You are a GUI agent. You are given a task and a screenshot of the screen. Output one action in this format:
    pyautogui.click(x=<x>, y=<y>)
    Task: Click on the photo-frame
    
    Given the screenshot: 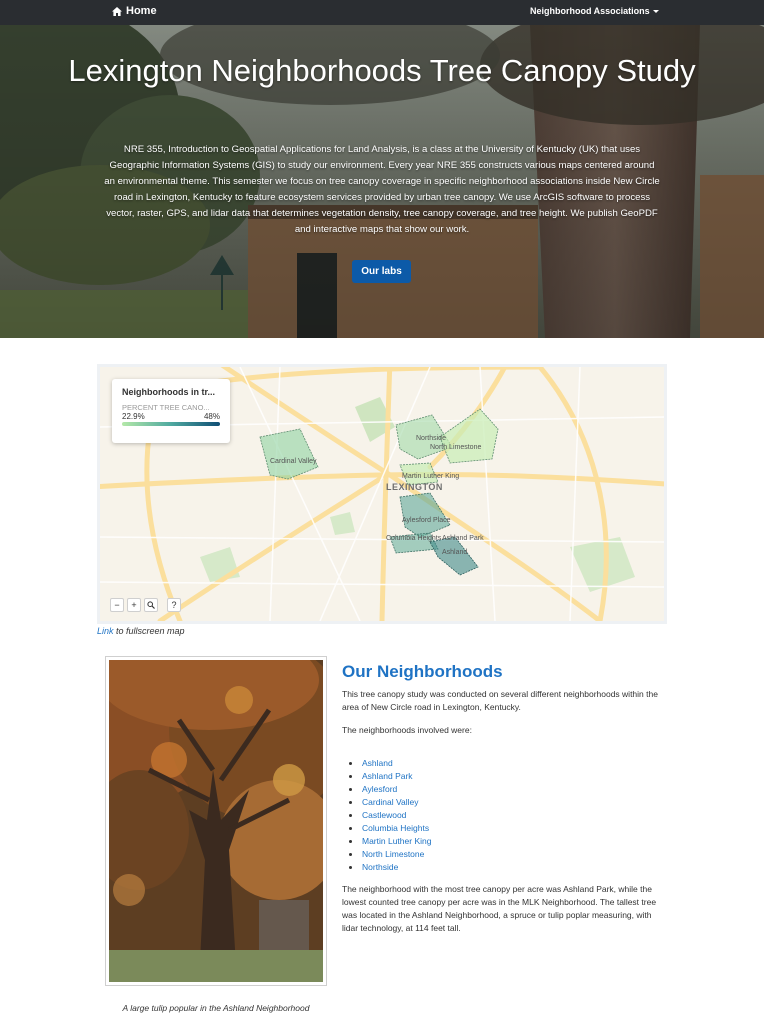 What is the action you would take?
    pyautogui.click(x=216, y=821)
    